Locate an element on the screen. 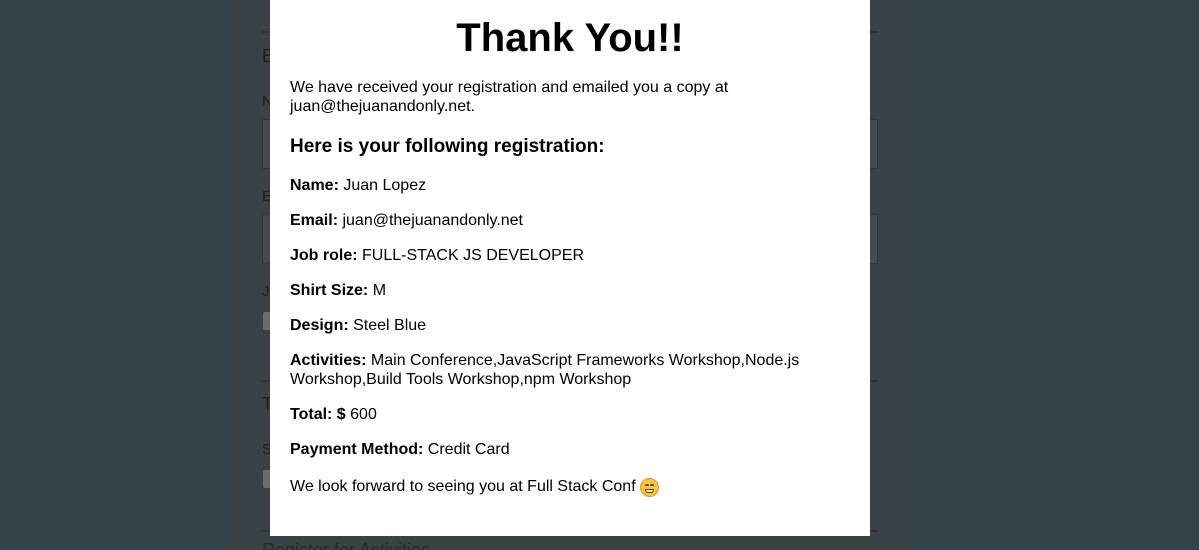 The height and width of the screenshot is (550, 1199). grinning-face-icon is located at coordinates (649, 487).